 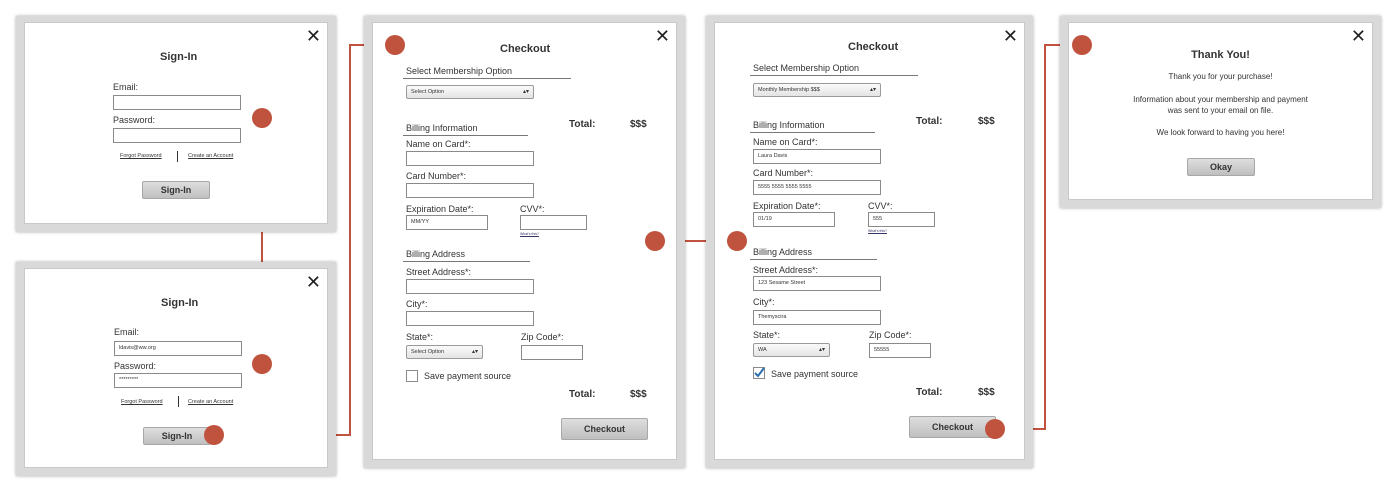 What do you see at coordinates (817, 187) in the screenshot?
I see `card-number-field: 5555 5555 5555 5555` at bounding box center [817, 187].